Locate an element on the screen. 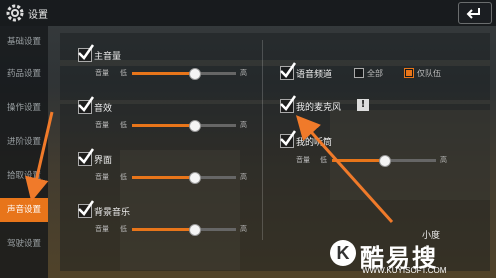 This screenshot has height=278, width=496. sidebar-item-pickup: 拾取设置 is located at coordinates (24, 176).